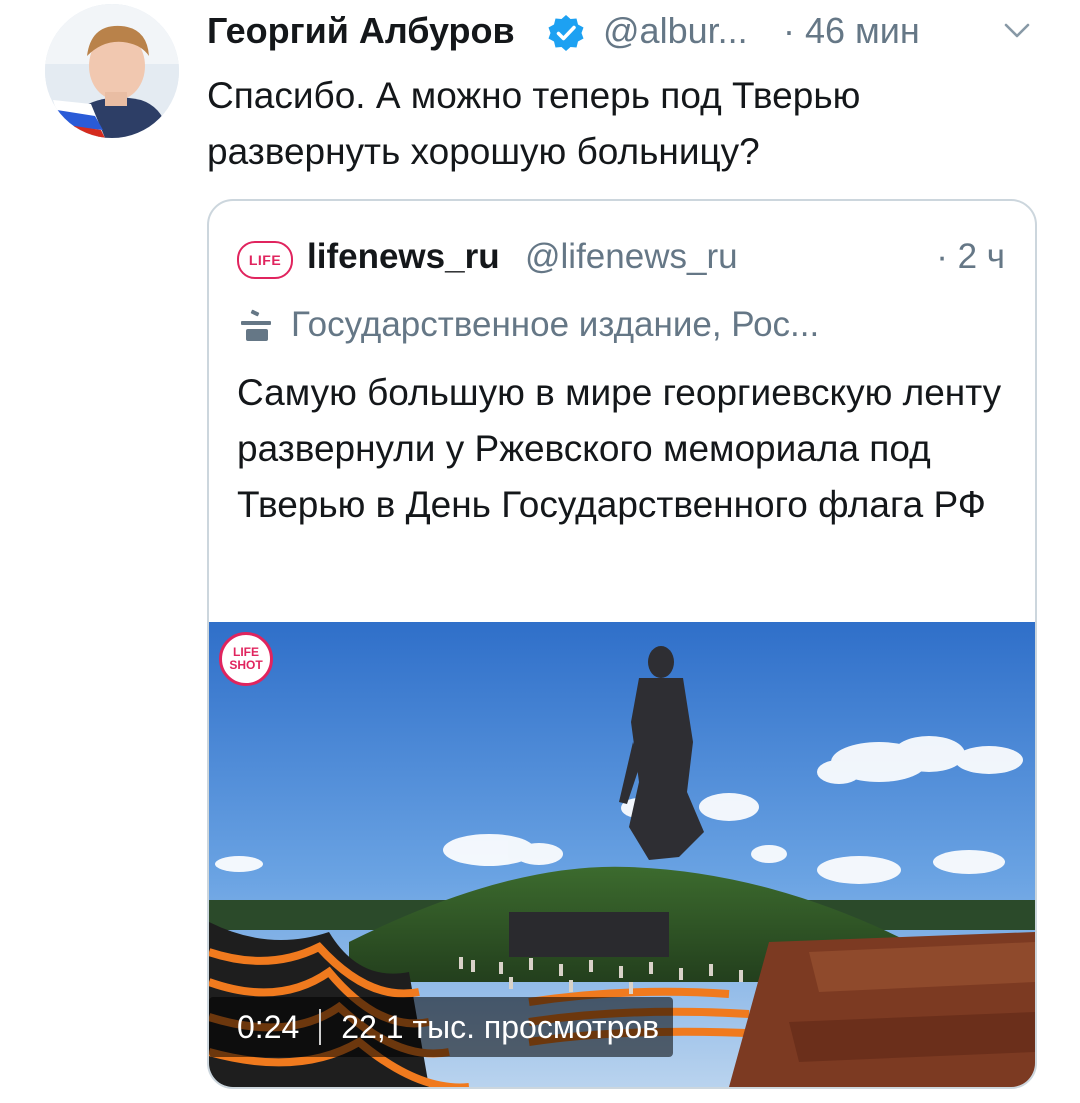 Image resolution: width=1080 pixels, height=1103 pixels. I want to click on lifeshot-watermark: LIFE SHOT, so click(246, 659).